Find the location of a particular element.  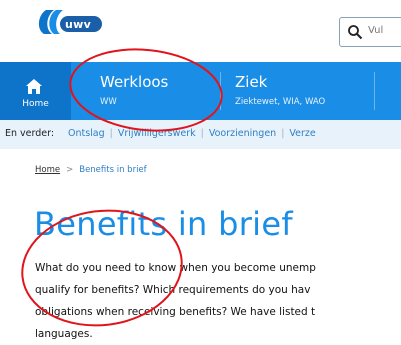

nav-divider is located at coordinates (374, 91).